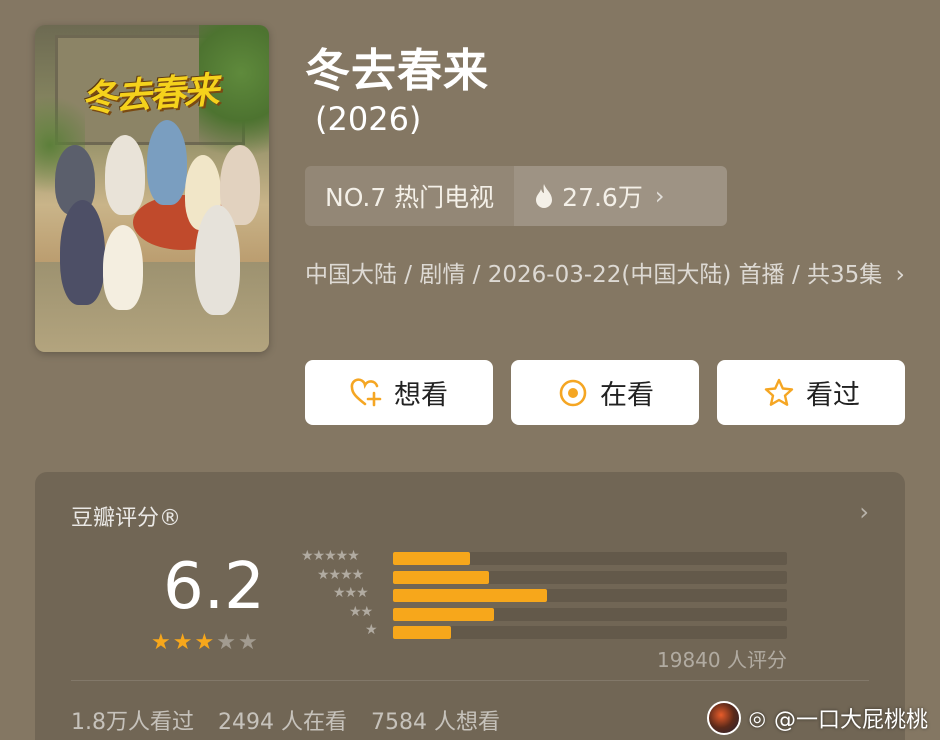  What do you see at coordinates (470, 680) in the screenshot?
I see `divider` at bounding box center [470, 680].